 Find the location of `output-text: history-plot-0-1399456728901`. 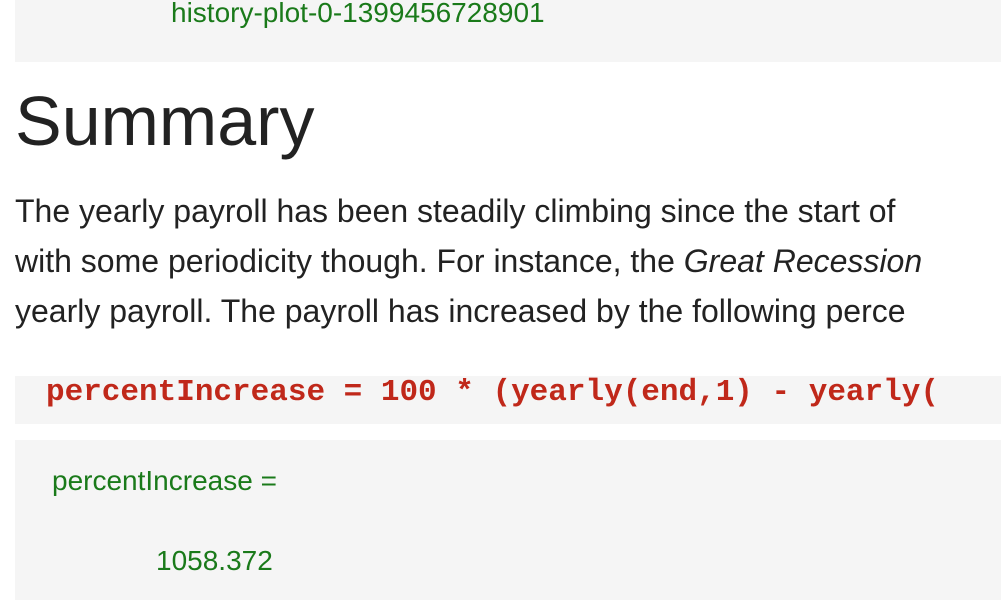

output-text: history-plot-0-1399456728901 is located at coordinates (358, 14).